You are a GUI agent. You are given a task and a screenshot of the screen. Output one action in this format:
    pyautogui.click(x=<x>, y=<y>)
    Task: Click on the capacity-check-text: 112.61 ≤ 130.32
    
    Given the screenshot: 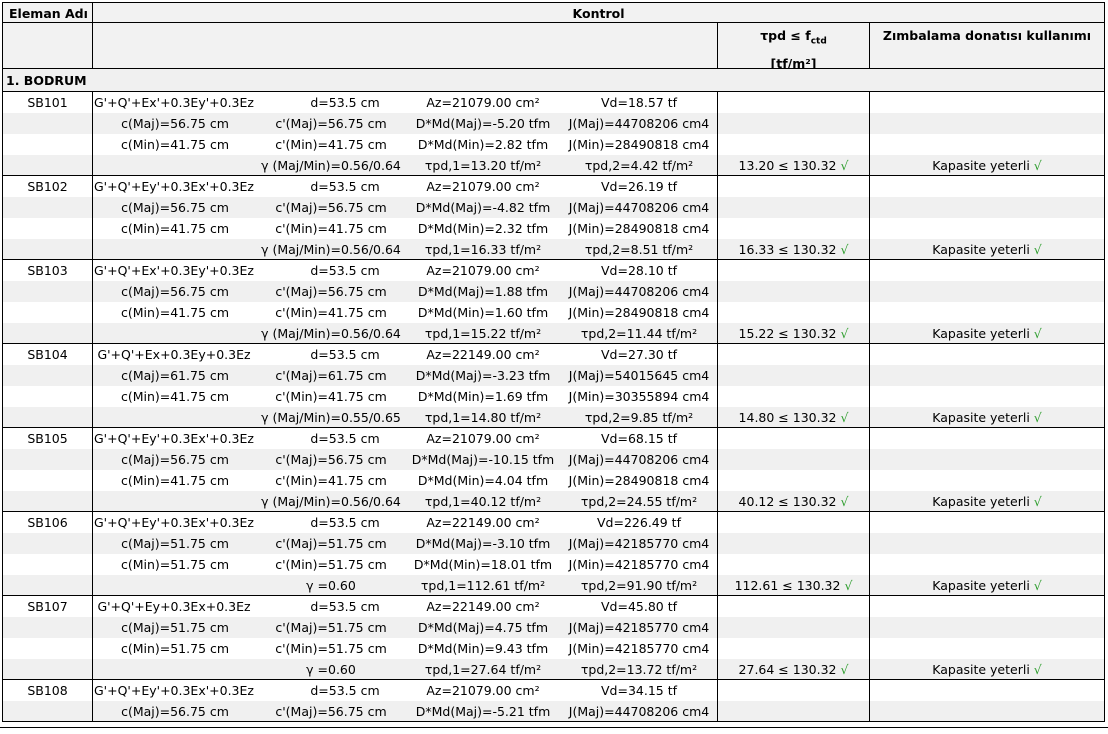 What is the action you would take?
    pyautogui.click(x=787, y=585)
    